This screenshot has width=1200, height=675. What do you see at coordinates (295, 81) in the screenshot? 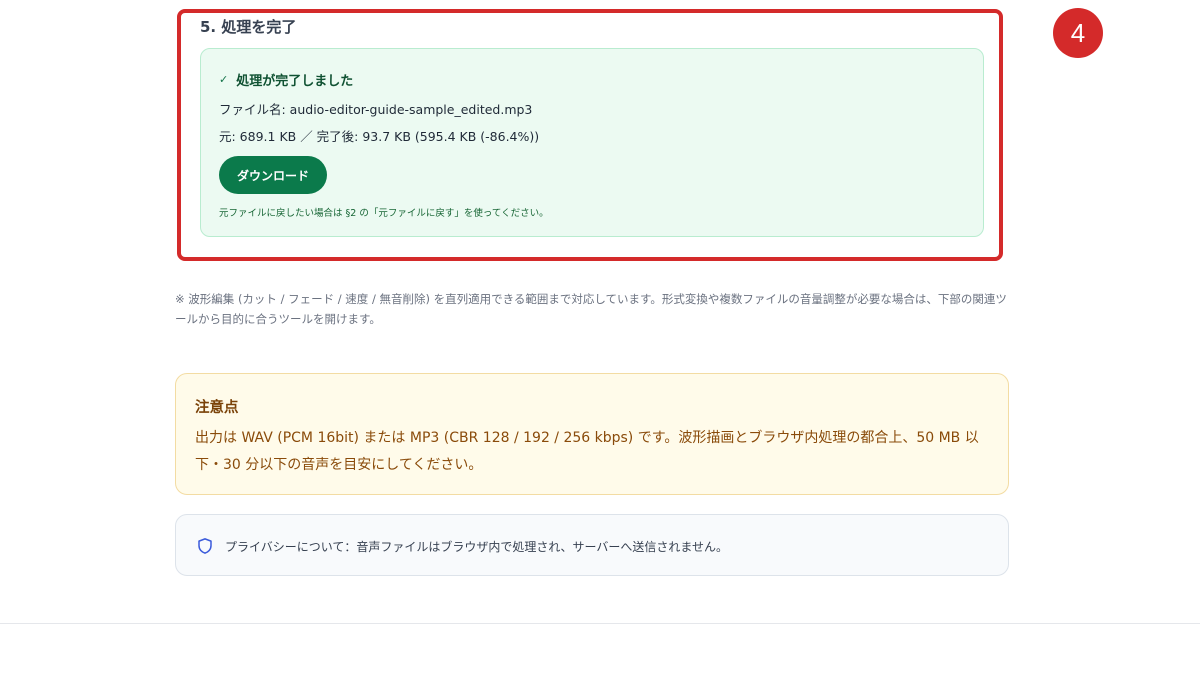
I see `completion-status-text: 処理が完了しました` at bounding box center [295, 81].